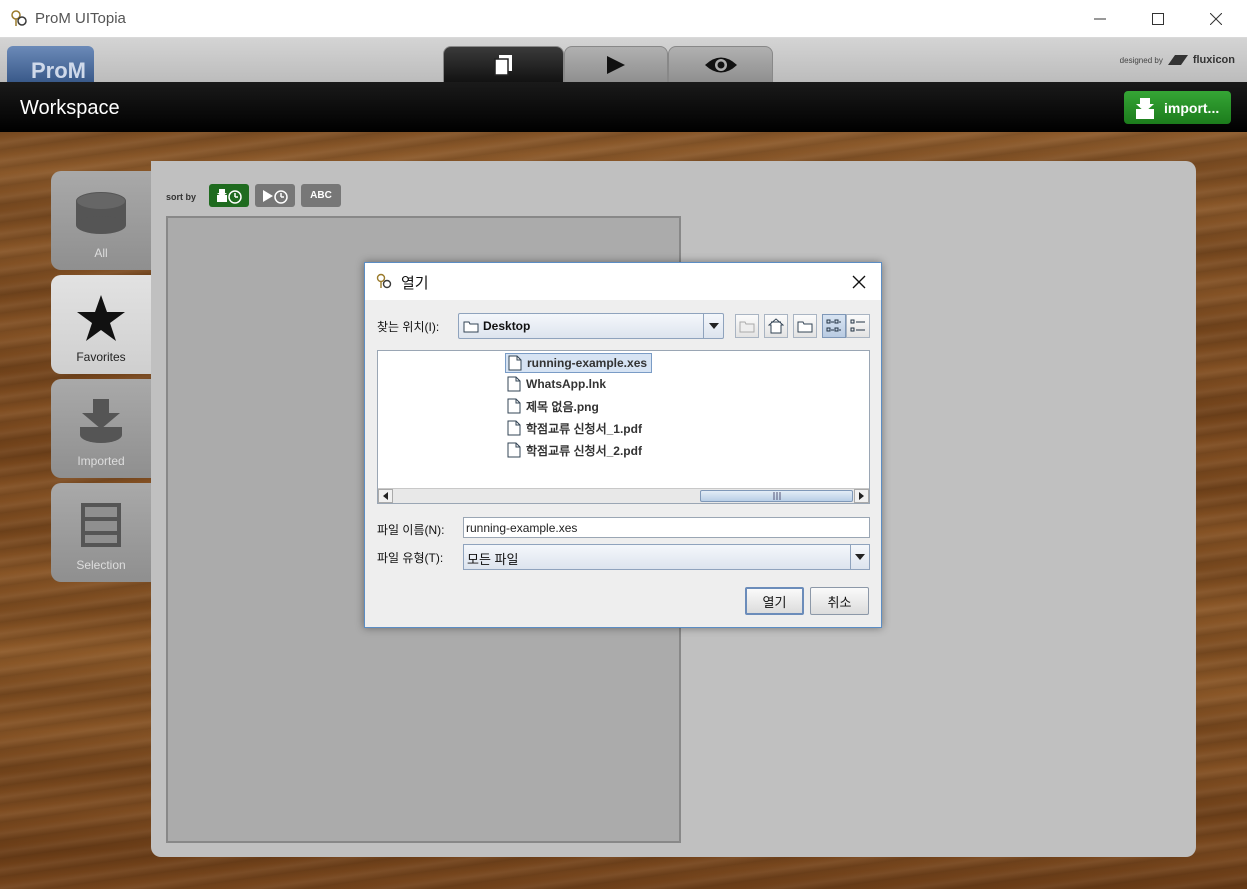 This screenshot has height=889, width=1247. I want to click on file-name: WhatsApp.lnk, so click(566, 384).